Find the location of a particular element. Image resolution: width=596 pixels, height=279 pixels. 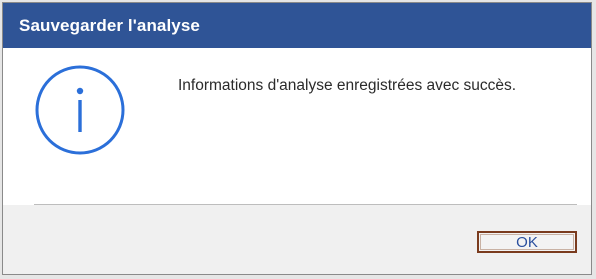

separator is located at coordinates (305, 204).